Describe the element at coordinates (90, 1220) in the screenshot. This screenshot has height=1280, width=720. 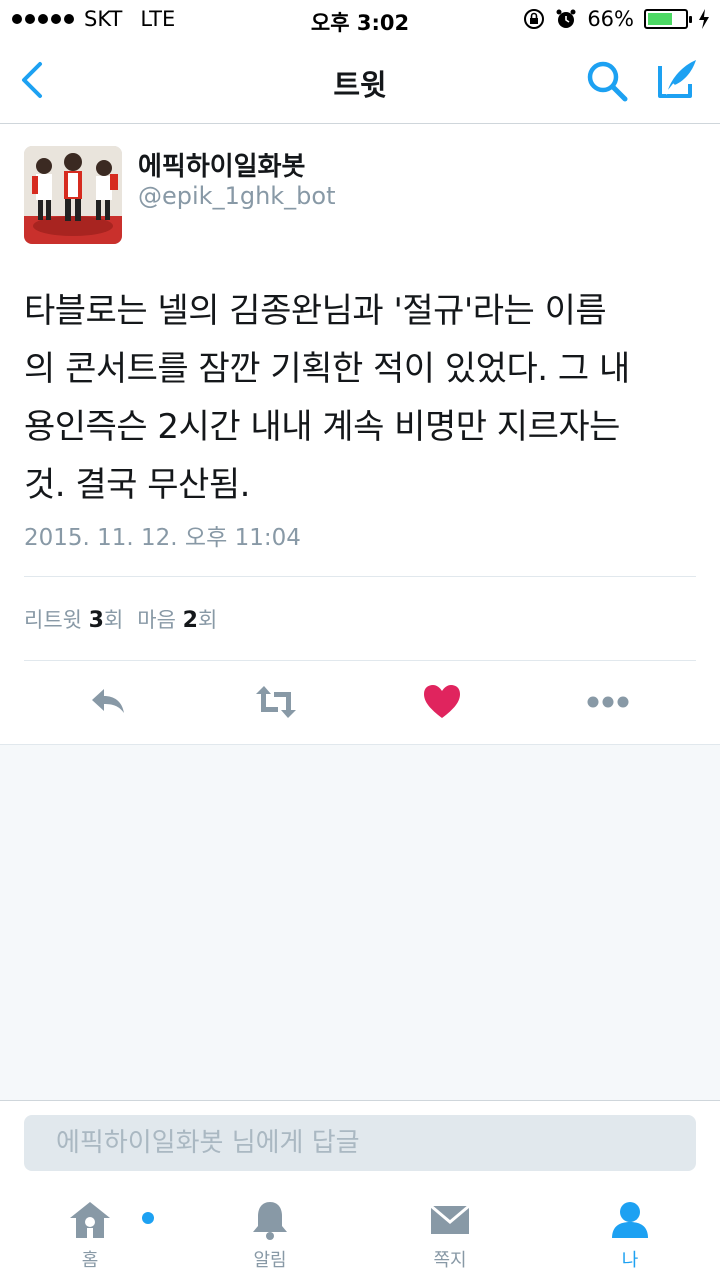
I see `home-icon` at that location.